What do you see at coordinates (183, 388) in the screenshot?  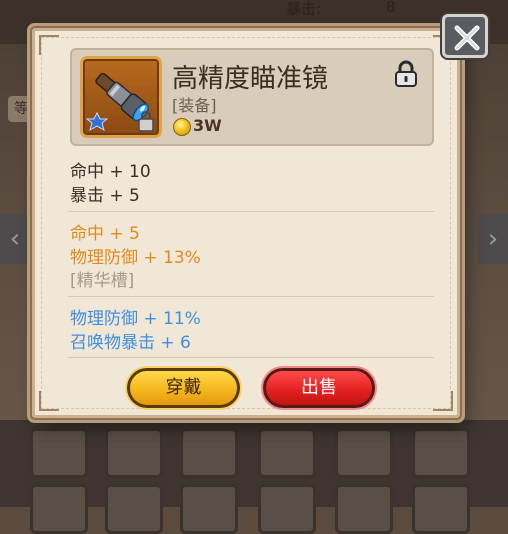 I see `equip-button: 穿戴` at bounding box center [183, 388].